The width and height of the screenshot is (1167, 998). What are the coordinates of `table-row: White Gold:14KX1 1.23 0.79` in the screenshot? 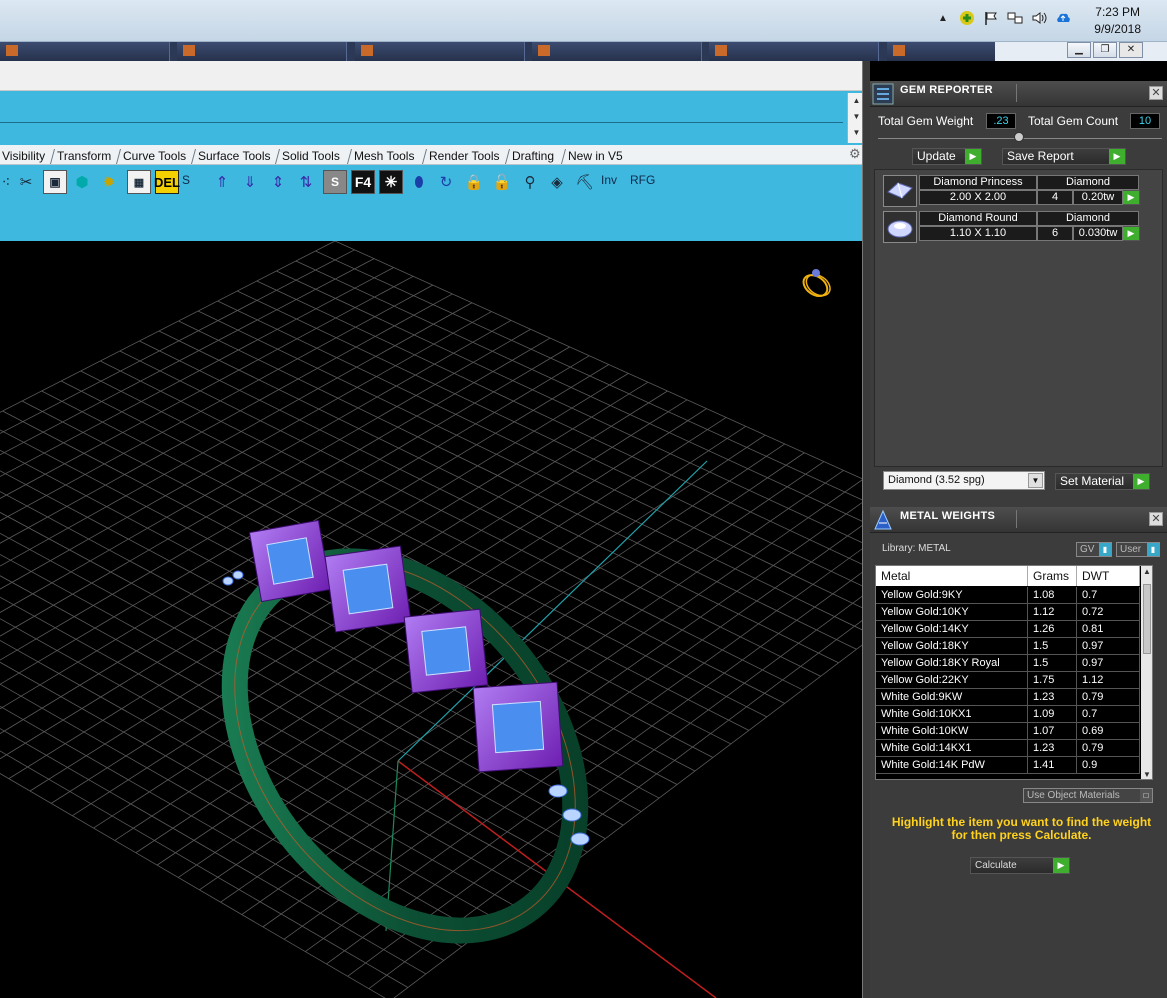 It's located at (1008, 748).